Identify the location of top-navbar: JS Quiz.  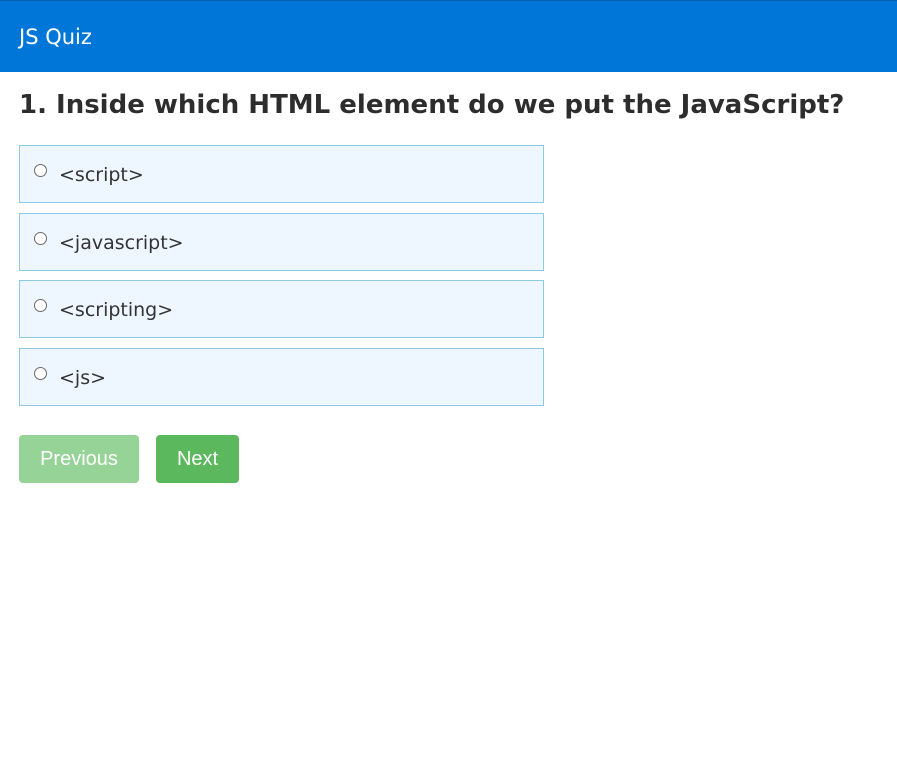
(448, 36).